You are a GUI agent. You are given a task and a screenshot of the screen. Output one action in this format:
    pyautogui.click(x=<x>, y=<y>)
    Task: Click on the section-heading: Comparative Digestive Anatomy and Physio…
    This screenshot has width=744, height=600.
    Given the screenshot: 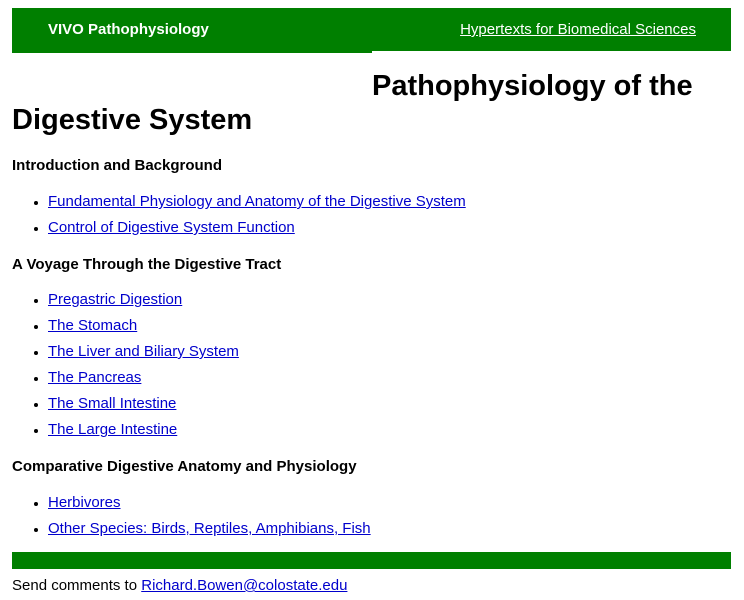 What is the action you would take?
    pyautogui.click(x=184, y=466)
    